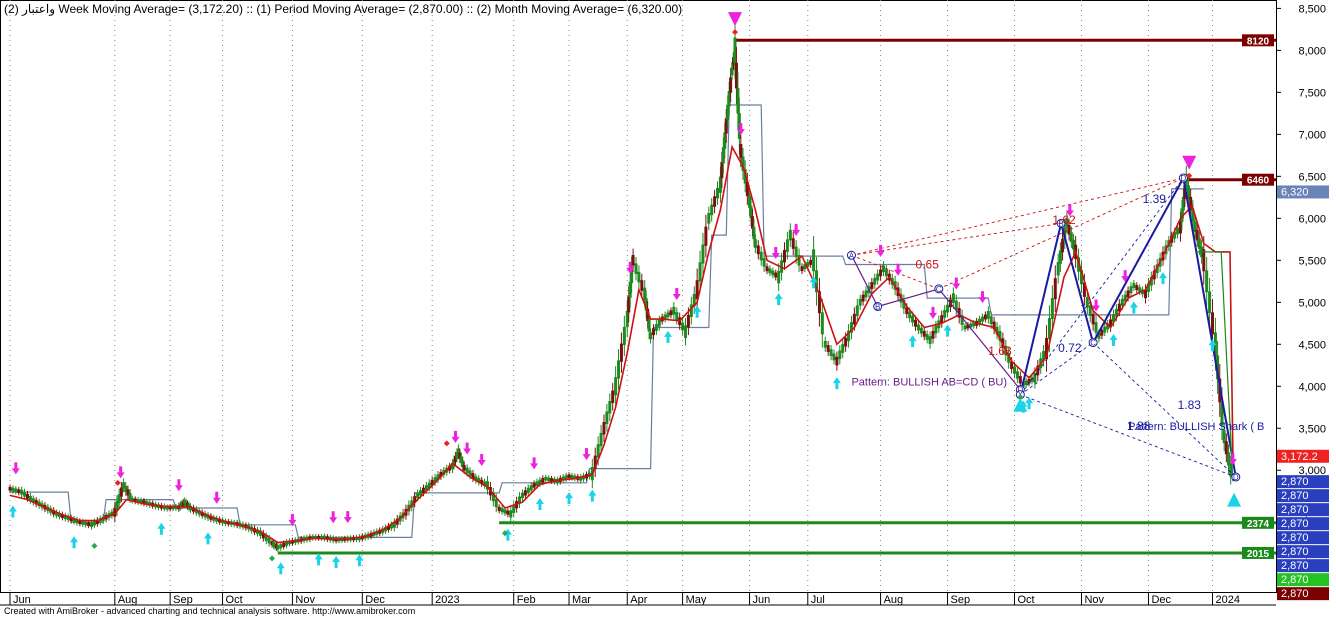 This screenshot has height=619, width=1336. Describe the element at coordinates (1312, 345) in the screenshot. I see `y-tick-label: 4,500` at that location.